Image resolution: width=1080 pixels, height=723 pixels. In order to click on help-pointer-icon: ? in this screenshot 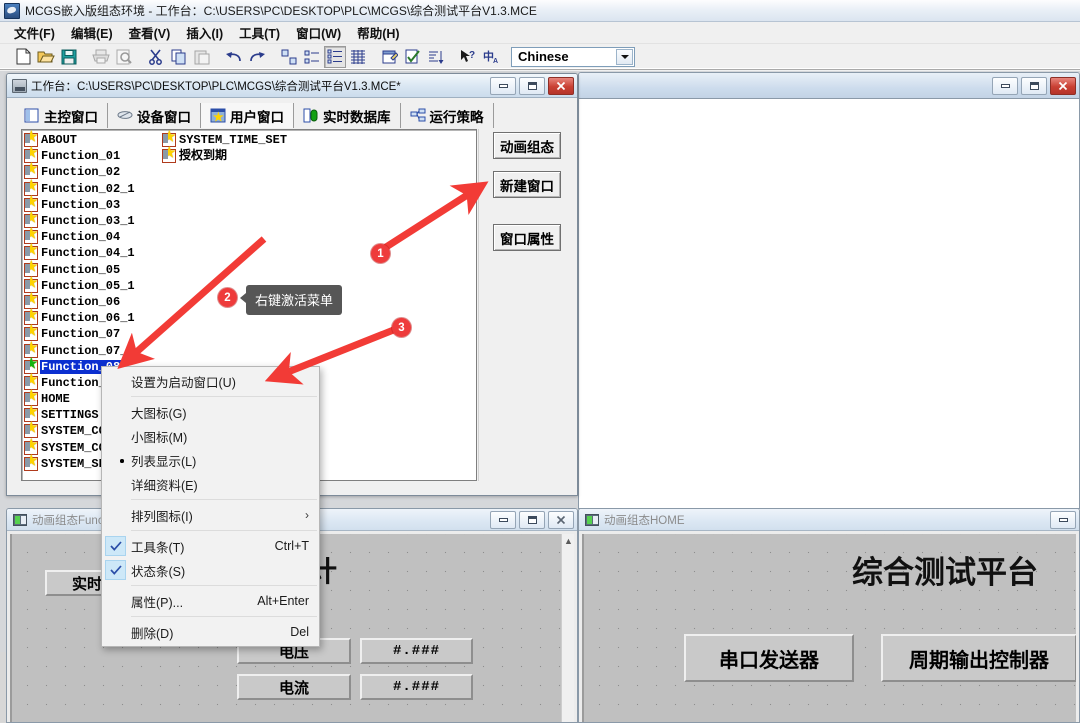, I will do `click(468, 56)`.